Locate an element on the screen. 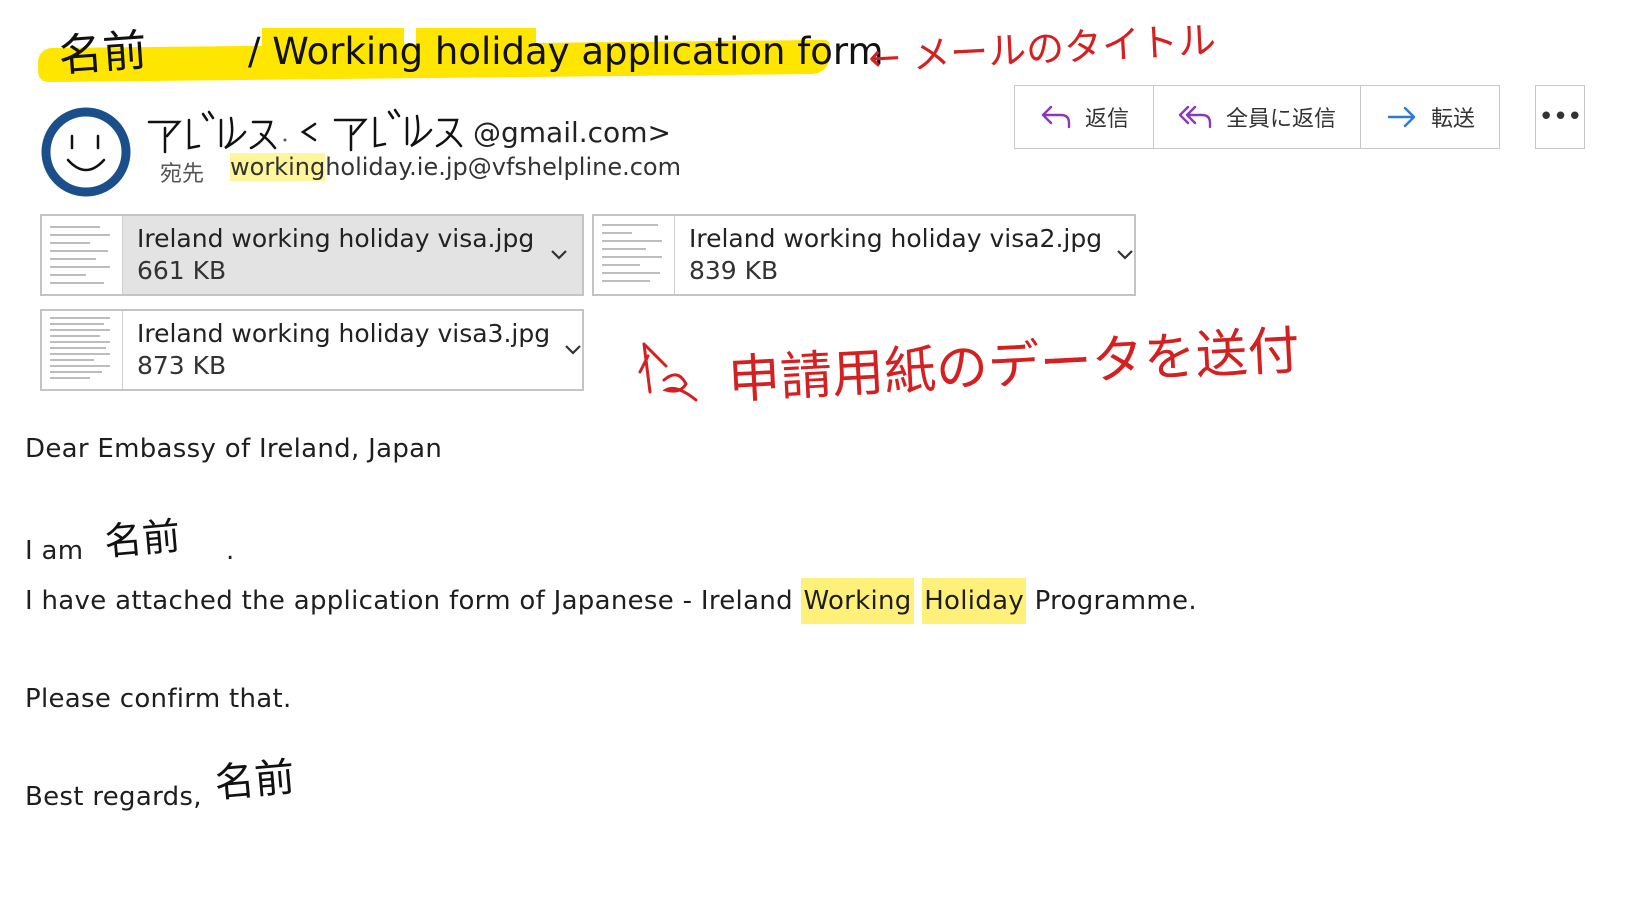  attachment-card: Ireland working holiday visa3.jpg 873 KB is located at coordinates (312, 350).